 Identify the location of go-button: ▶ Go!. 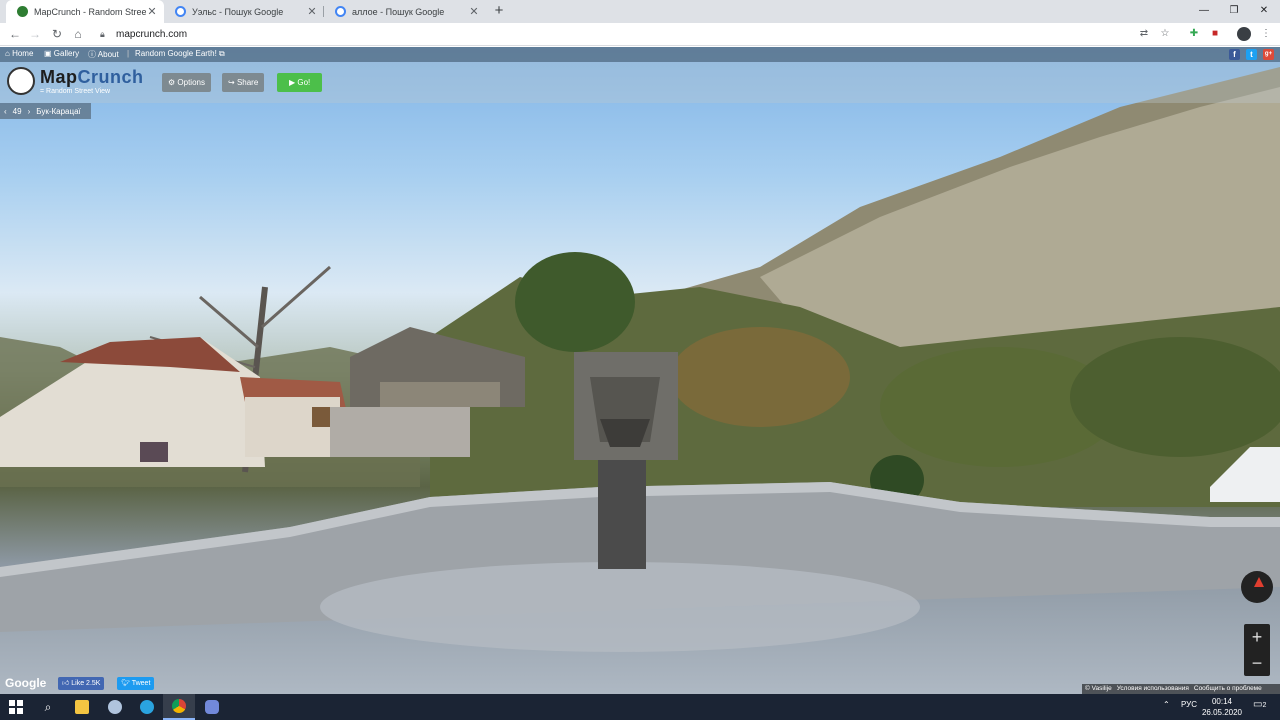
(300, 82).